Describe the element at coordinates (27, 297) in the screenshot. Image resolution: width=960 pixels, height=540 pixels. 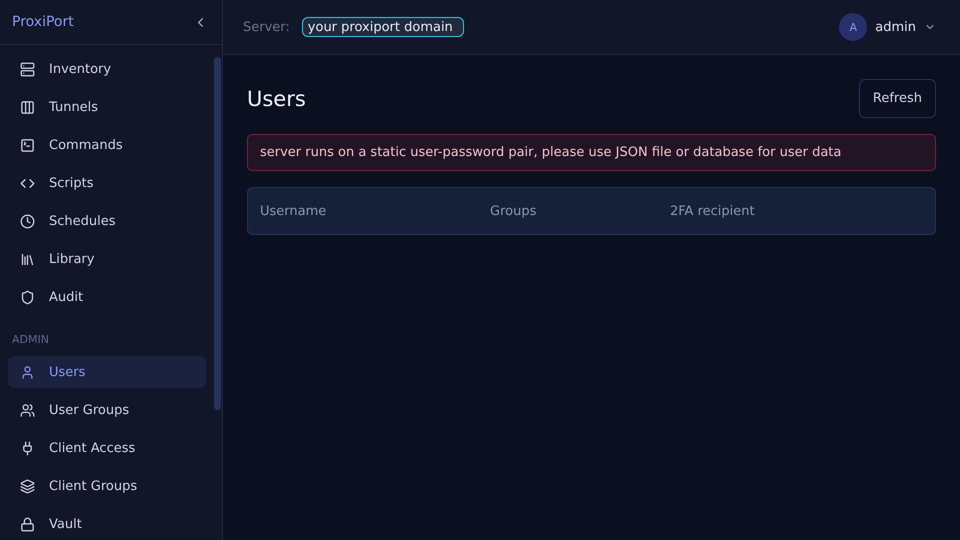
I see `shield-icon` at that location.